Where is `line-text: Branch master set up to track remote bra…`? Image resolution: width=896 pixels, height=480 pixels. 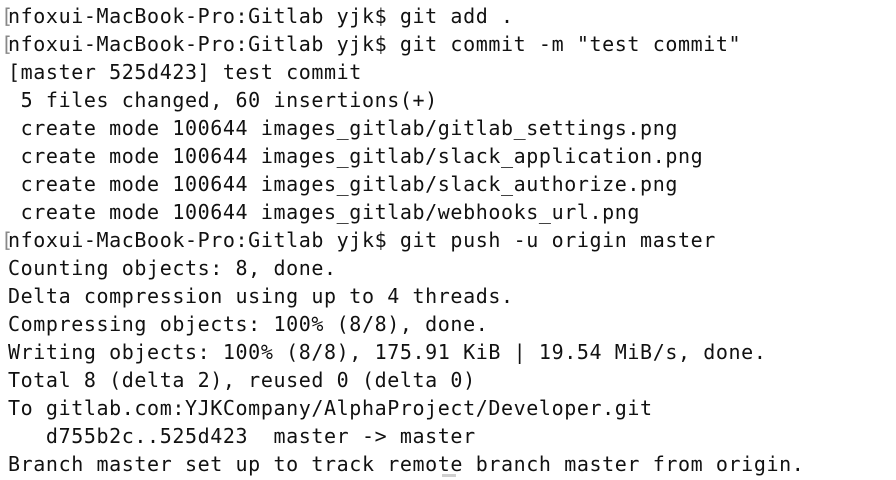 line-text: Branch master set up to track remote bra… is located at coordinates (406, 464).